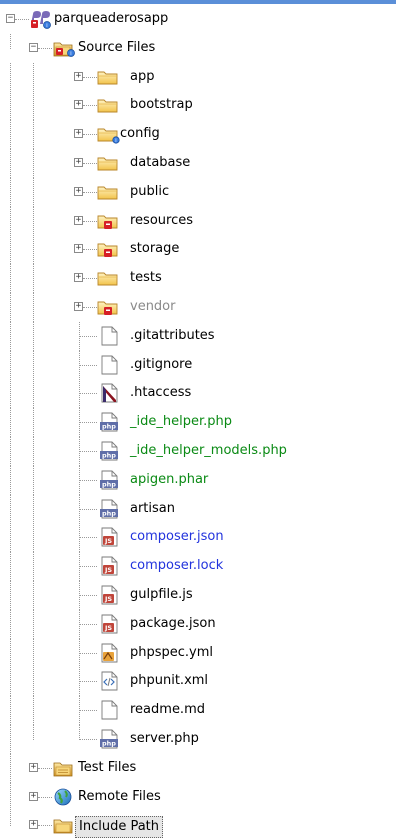 The height and width of the screenshot is (840, 396). What do you see at coordinates (198, 423) in the screenshot?
I see `tree-node-file: php _ide_helper.php` at bounding box center [198, 423].